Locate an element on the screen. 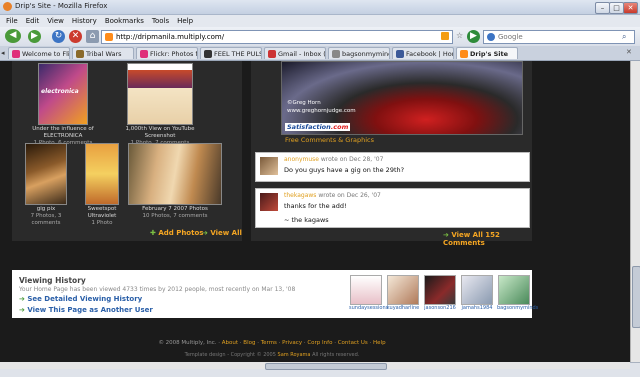  visitor-name: sundaysessions is located at coordinates (368, 308).